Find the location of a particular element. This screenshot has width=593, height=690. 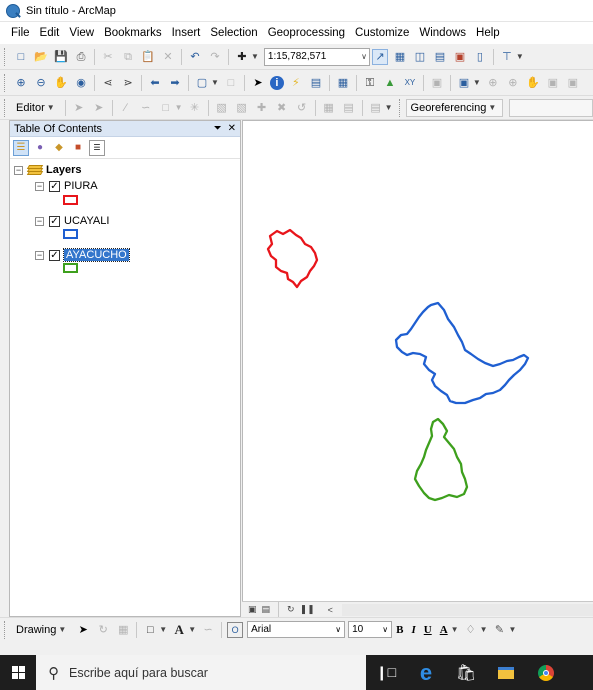

fill-color-icon: ♢ is located at coordinates (471, 630).